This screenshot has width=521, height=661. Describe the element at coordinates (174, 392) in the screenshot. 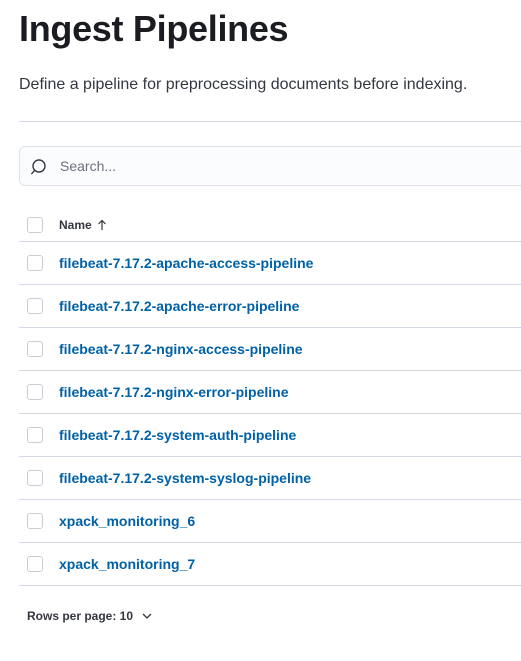

I see `pipeline-link: filebeat-7.17.2-nginx-error-pipeline` at that location.